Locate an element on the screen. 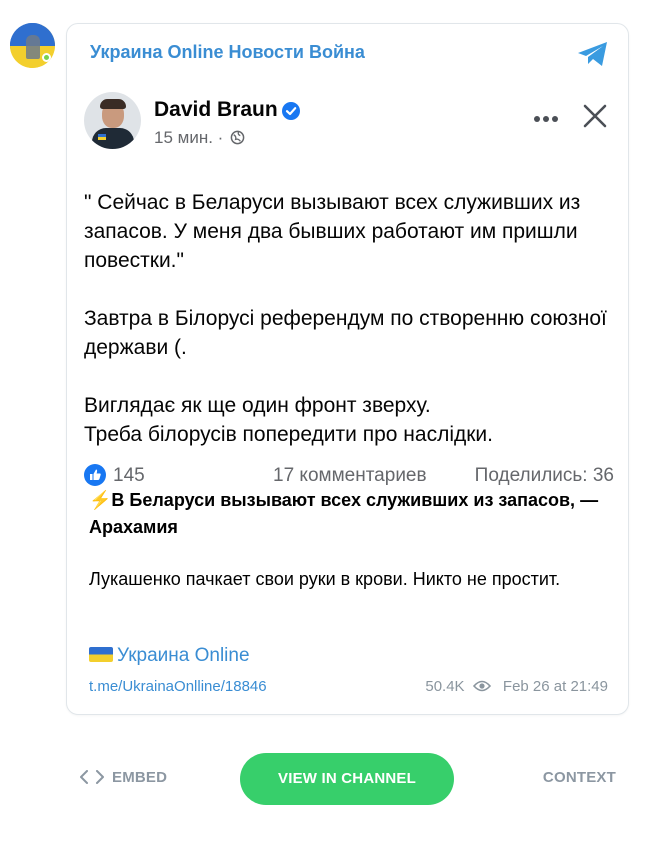 Image resolution: width=656 pixels, height=843 pixels. lightning-icon: ⚡️ is located at coordinates (100, 500).